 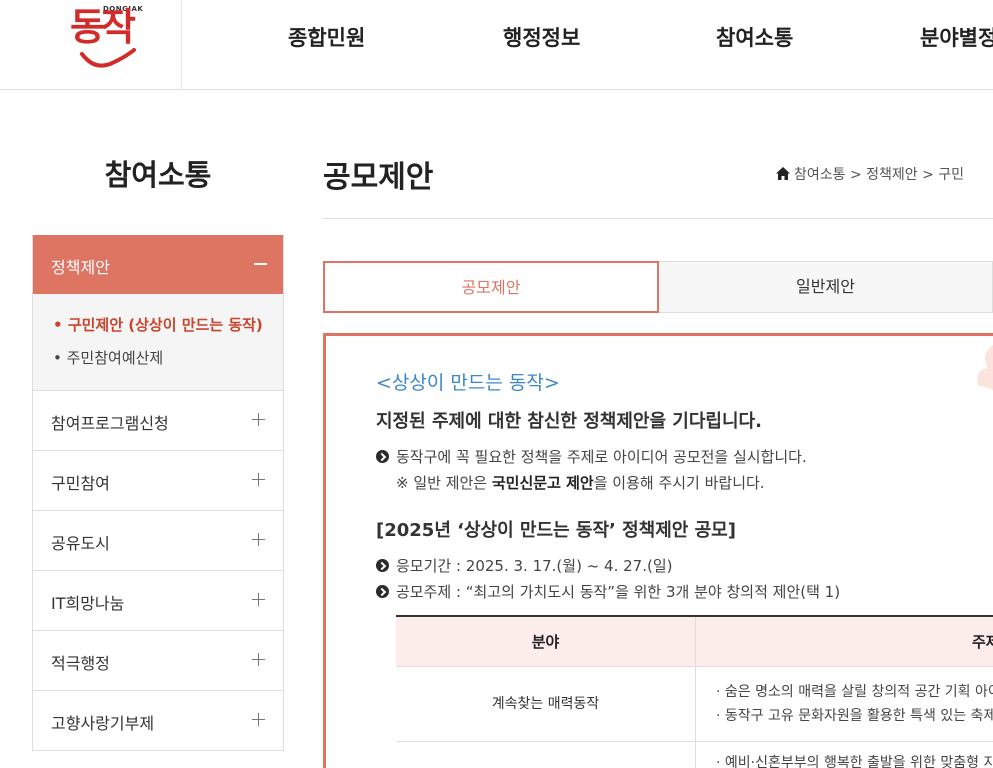 What do you see at coordinates (80, 543) in the screenshot?
I see `sidebar-item-label: 공유도시` at bounding box center [80, 543].